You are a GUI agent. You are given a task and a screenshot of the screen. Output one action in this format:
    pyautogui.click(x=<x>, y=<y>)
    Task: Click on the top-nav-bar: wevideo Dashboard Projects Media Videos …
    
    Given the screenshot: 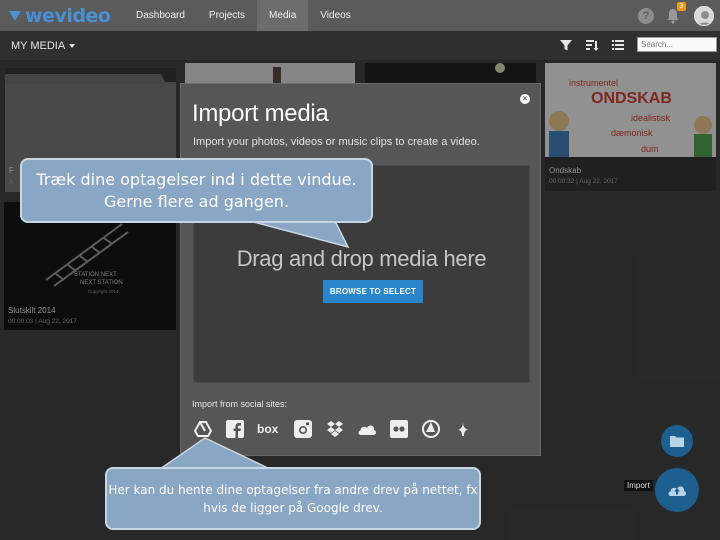 What is the action you would take?
    pyautogui.click(x=360, y=15)
    